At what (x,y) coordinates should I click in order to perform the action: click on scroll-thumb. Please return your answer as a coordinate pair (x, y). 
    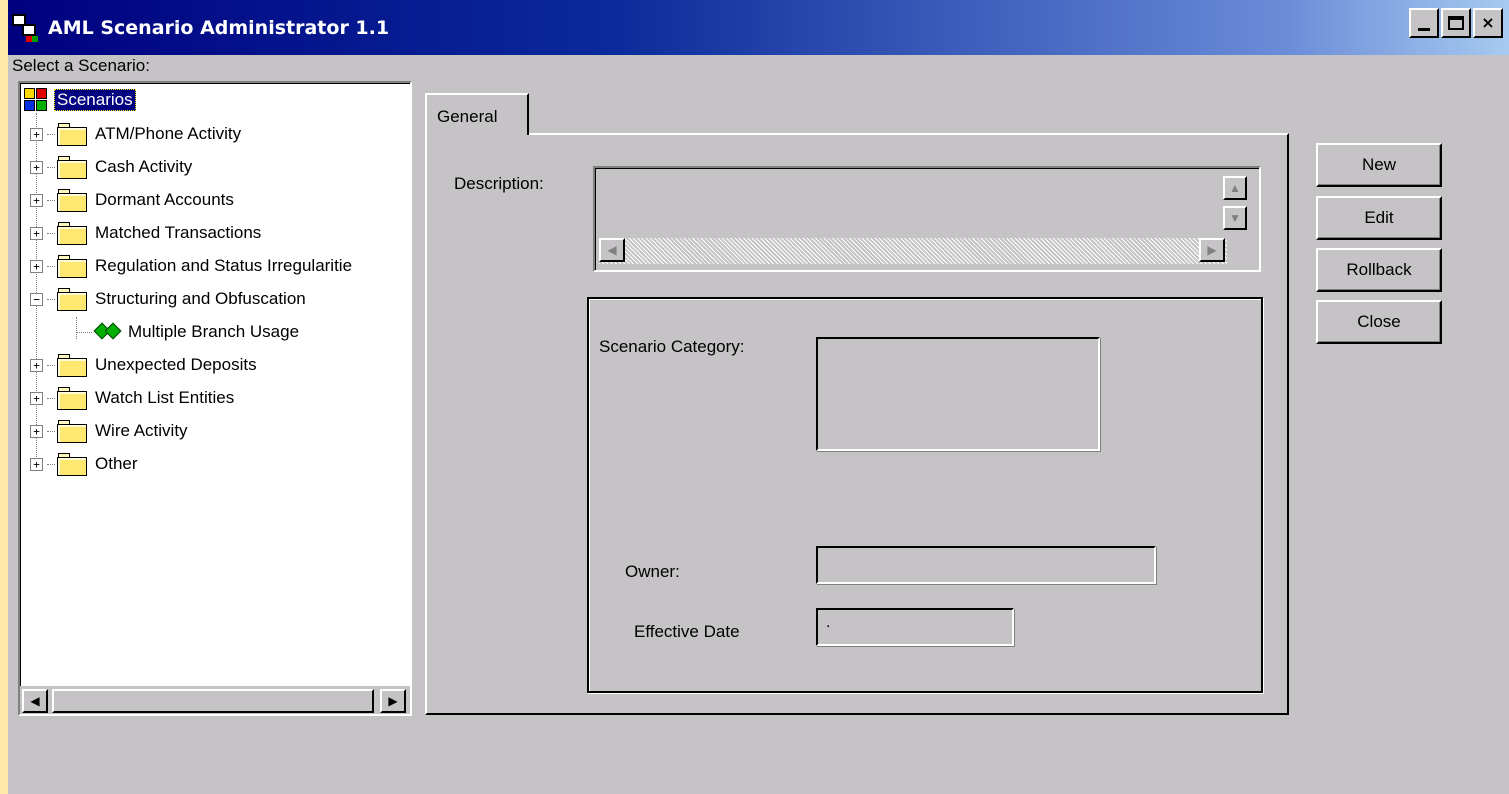
    Looking at the image, I should click on (213, 701).